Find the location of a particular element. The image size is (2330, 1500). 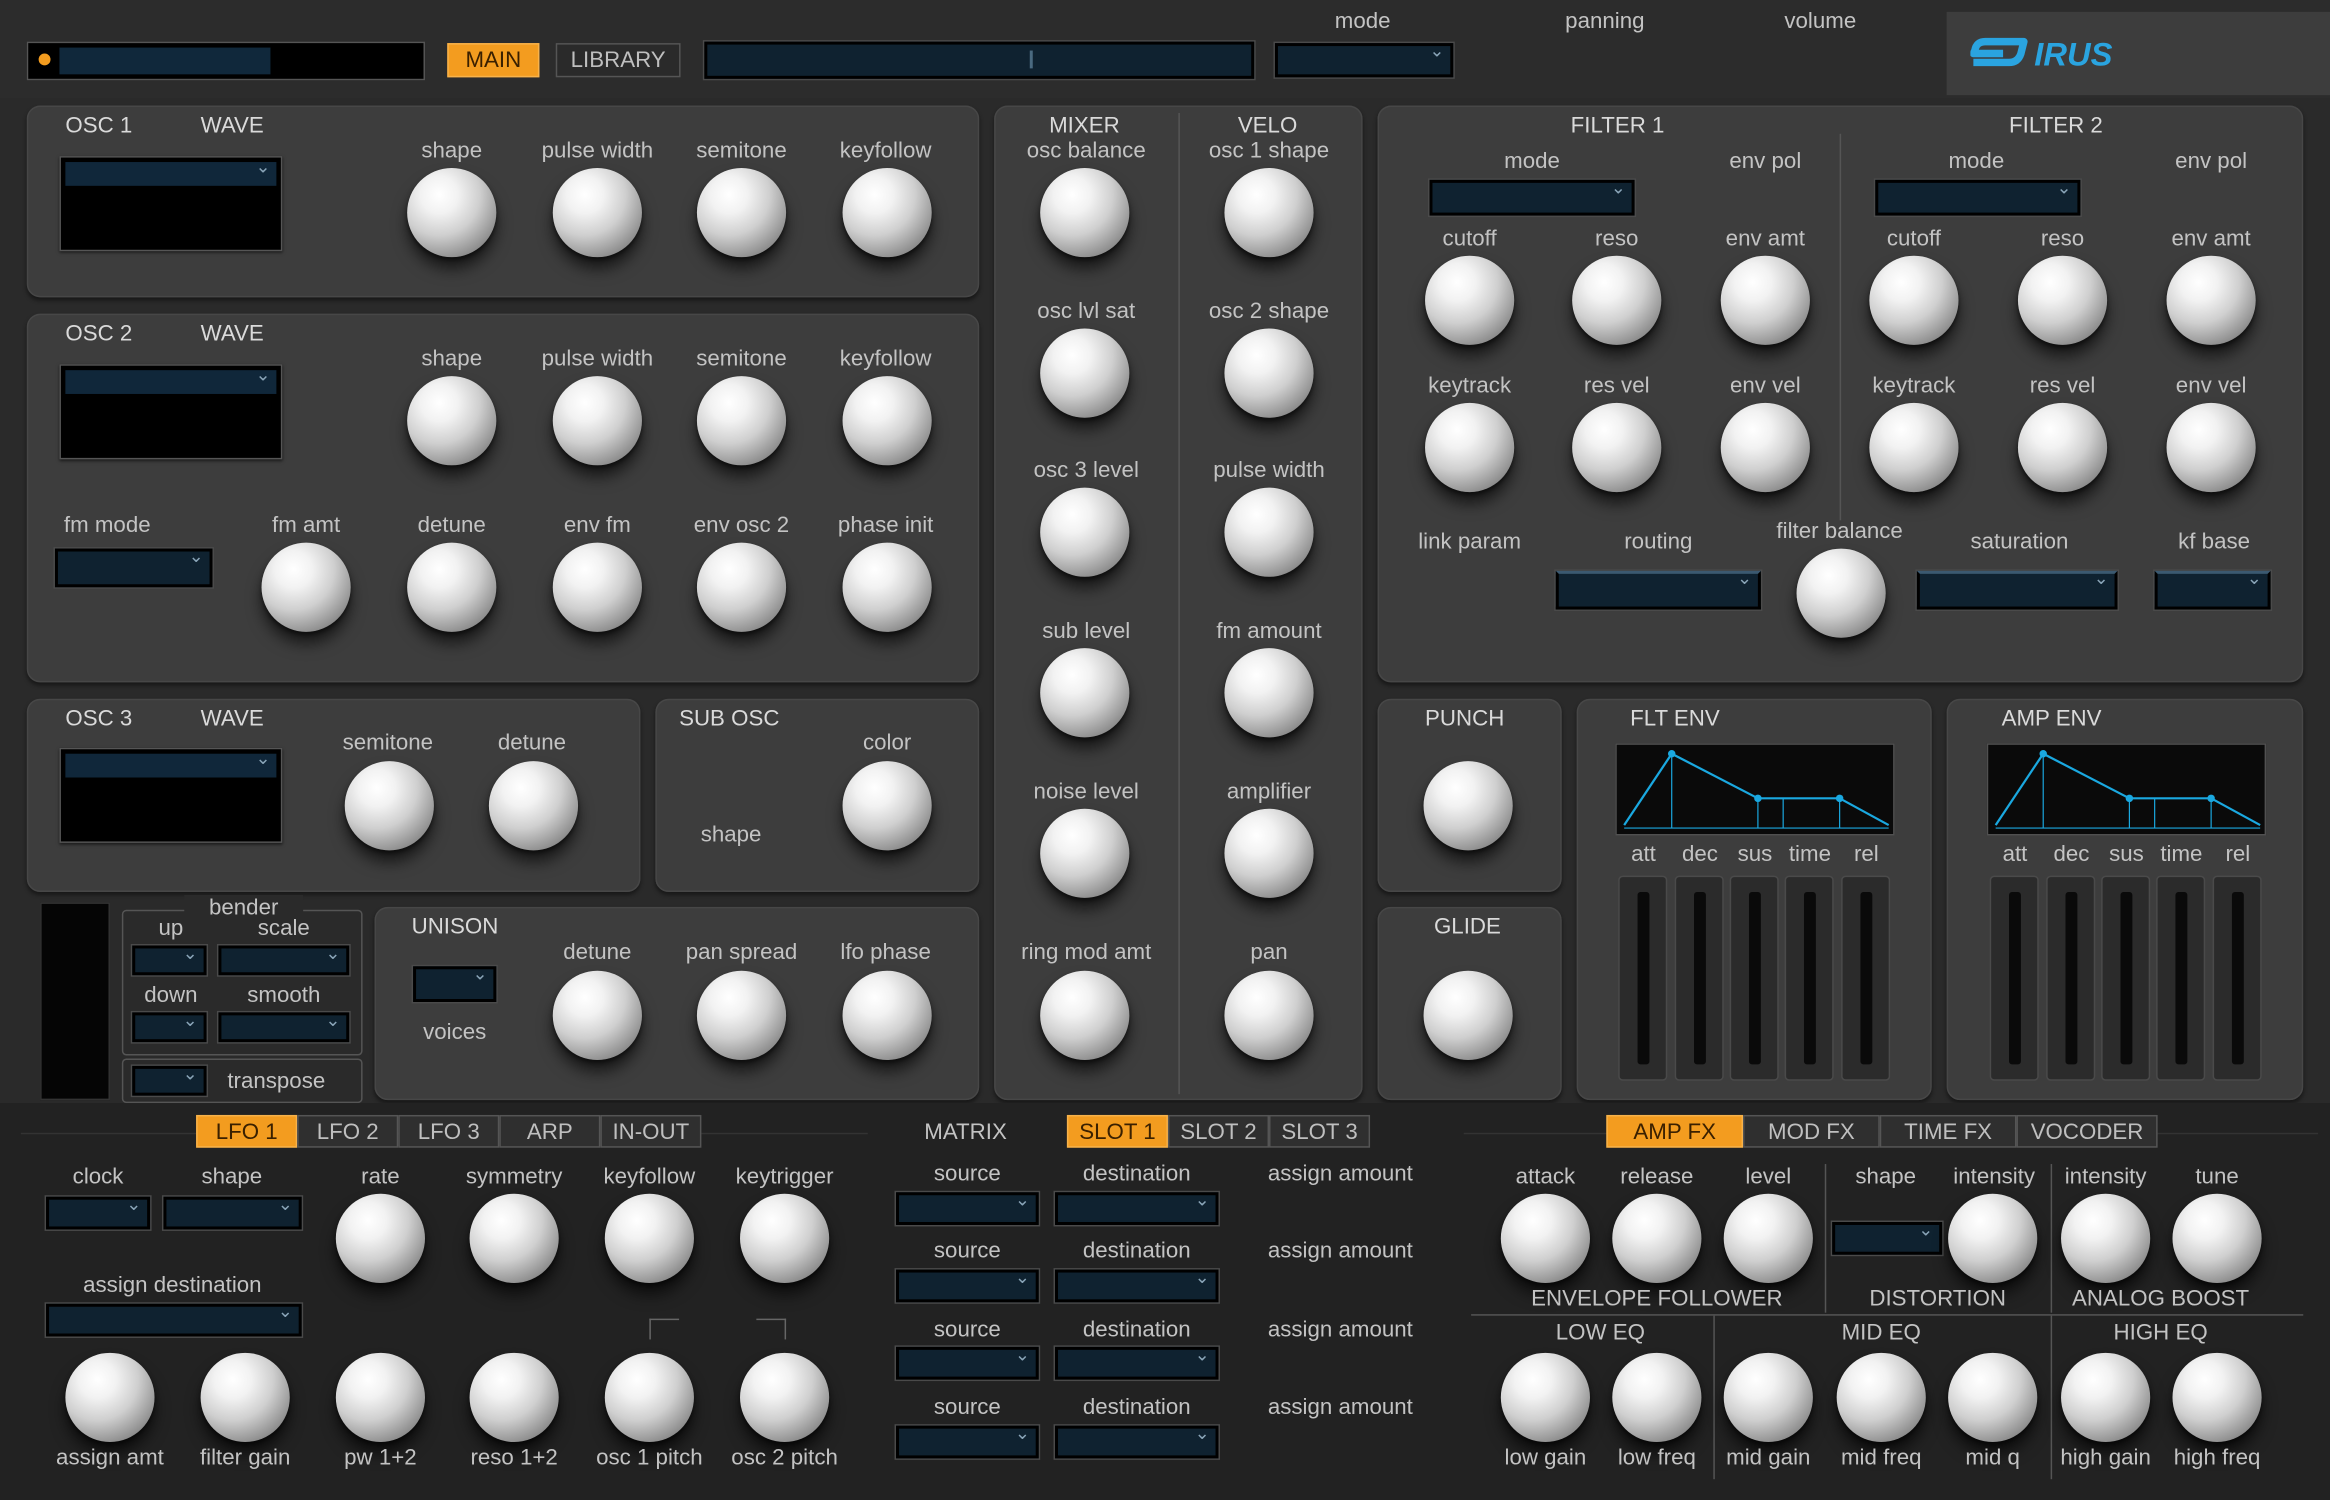

osc2-wave-display is located at coordinates (171, 412).